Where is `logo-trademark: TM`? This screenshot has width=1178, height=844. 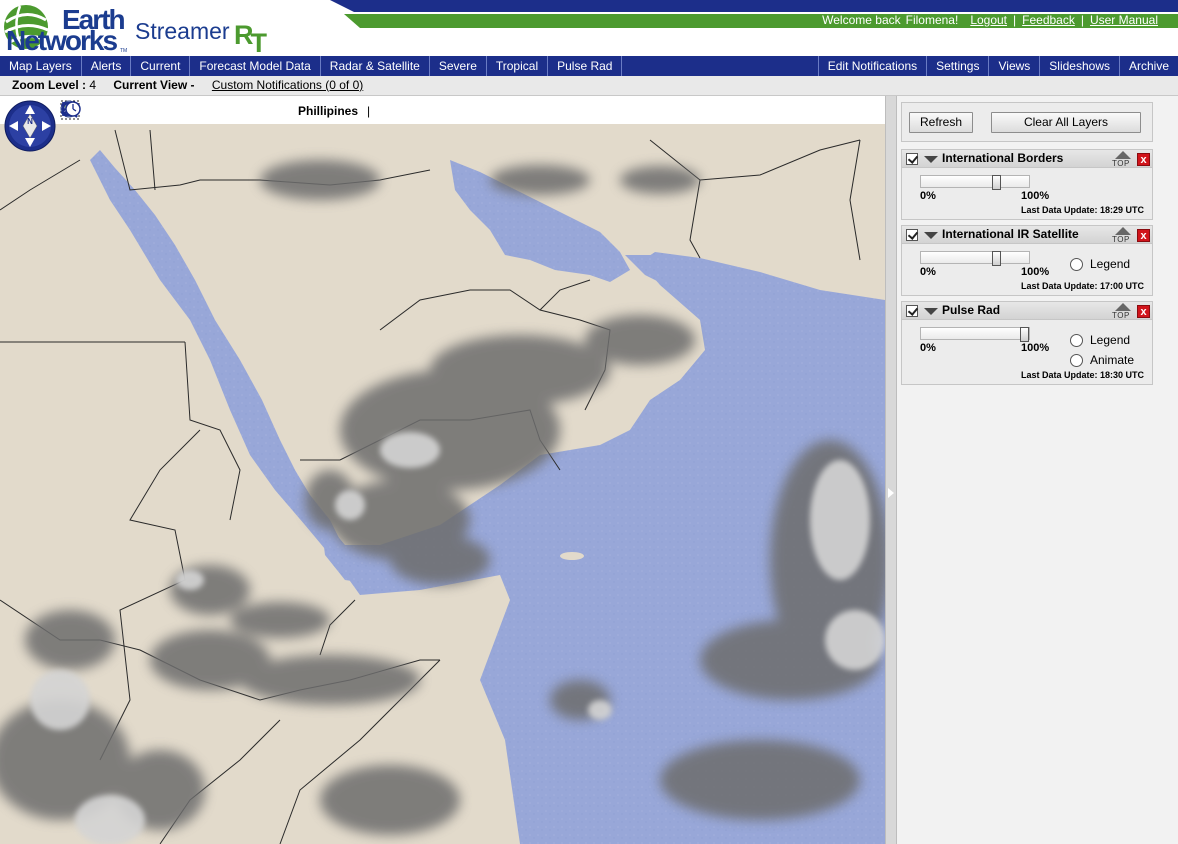 logo-trademark: TM is located at coordinates (124, 51).